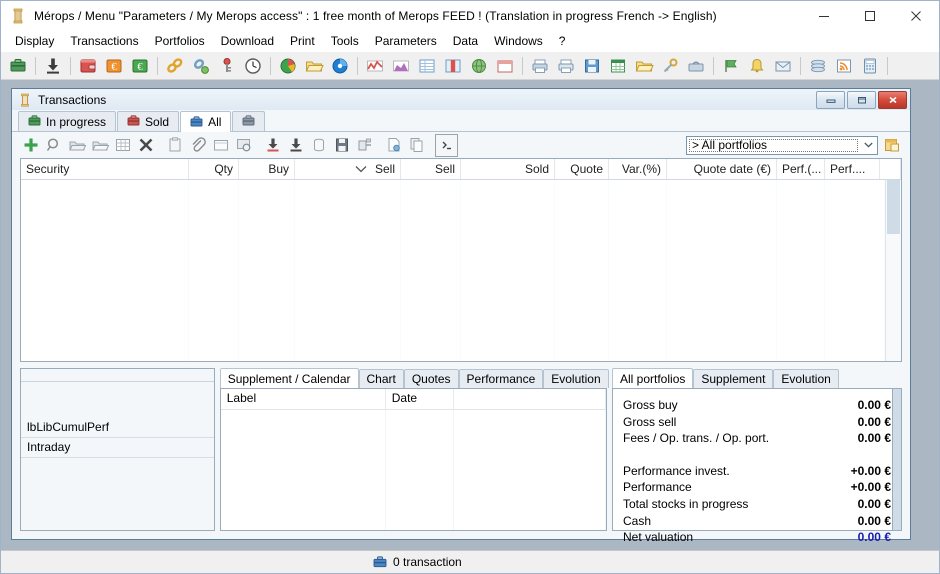  What do you see at coordinates (508, 169) in the screenshot?
I see `grid-col-sold: Sold` at bounding box center [508, 169].